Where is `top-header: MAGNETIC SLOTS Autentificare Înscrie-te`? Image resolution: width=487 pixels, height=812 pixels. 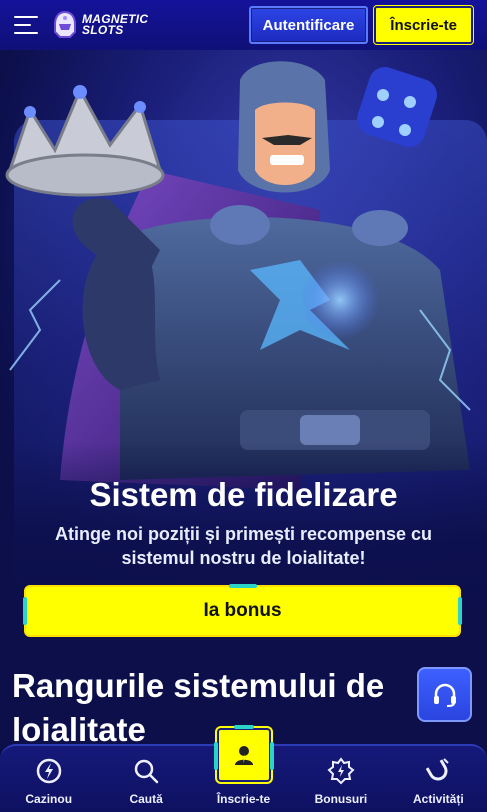 top-header: MAGNETIC SLOTS Autentificare Înscrie-te is located at coordinates (243, 25).